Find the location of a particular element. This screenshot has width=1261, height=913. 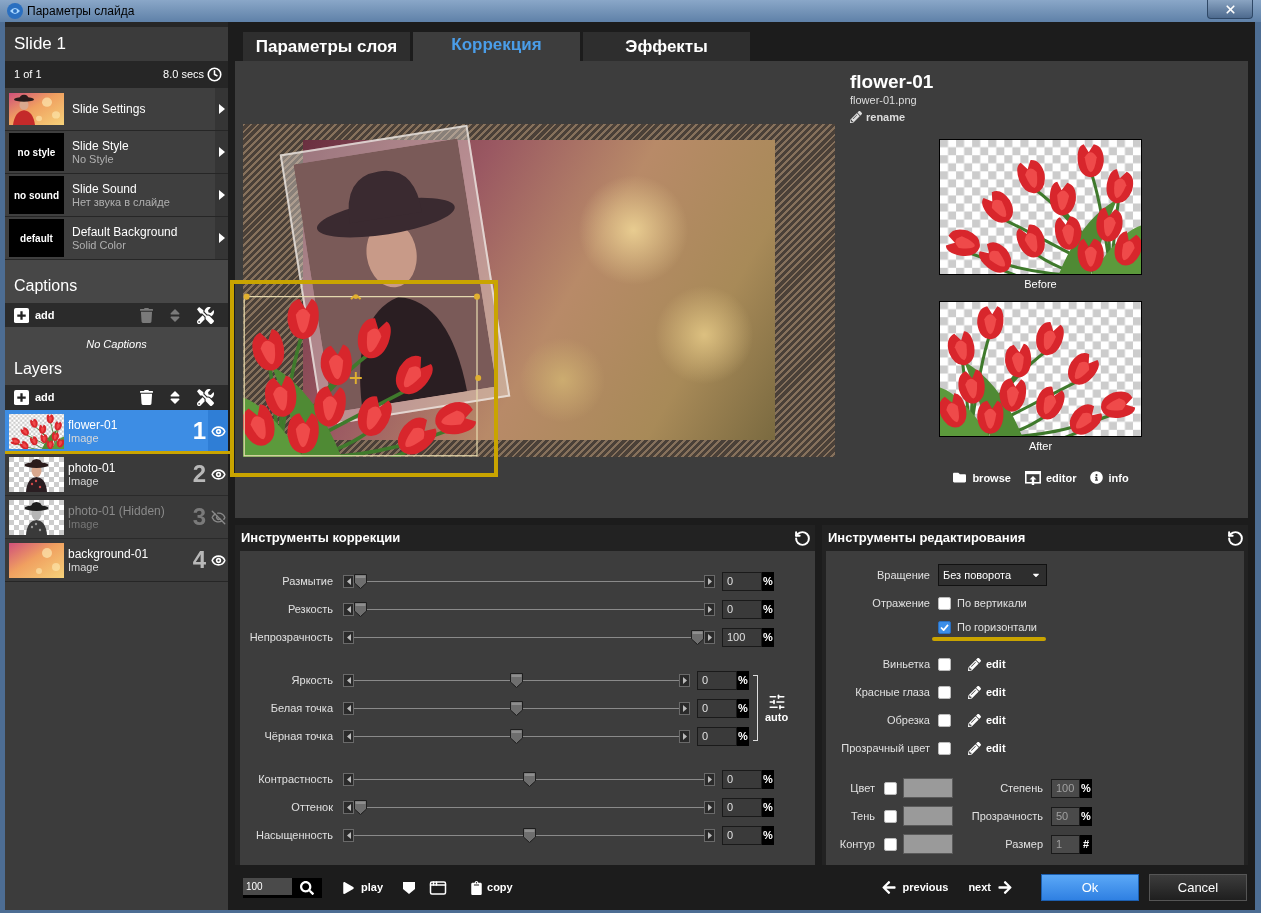

play-button: play is located at coordinates (363, 887).